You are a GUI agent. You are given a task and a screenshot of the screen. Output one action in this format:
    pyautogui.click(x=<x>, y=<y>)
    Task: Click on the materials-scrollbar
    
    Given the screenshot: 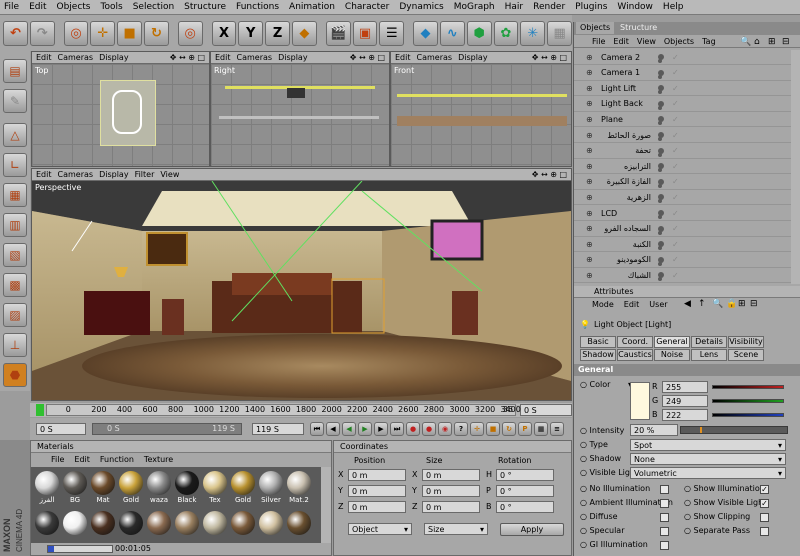 What is the action you would take?
    pyautogui.click(x=326, y=505)
    